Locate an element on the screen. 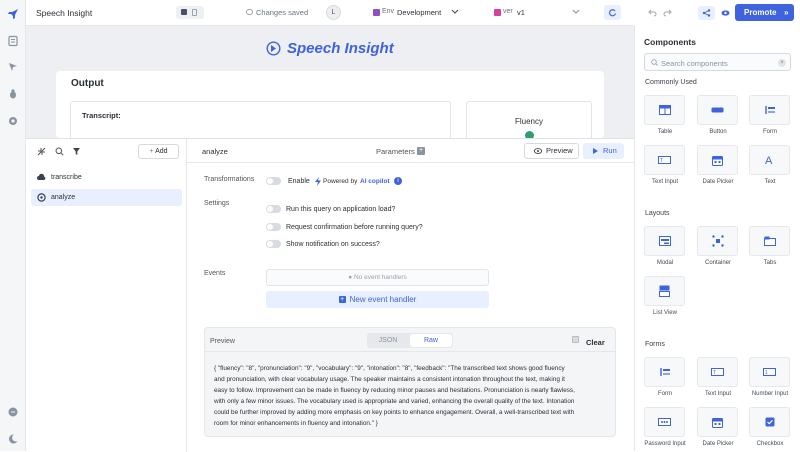  preview-button: Preview is located at coordinates (551, 151).